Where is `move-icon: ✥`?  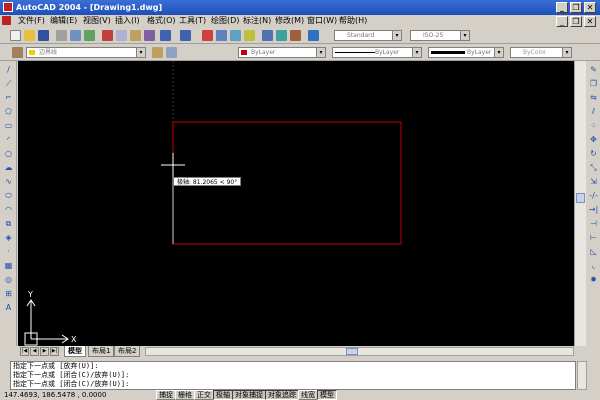 move-icon: ✥ is located at coordinates (593, 139).